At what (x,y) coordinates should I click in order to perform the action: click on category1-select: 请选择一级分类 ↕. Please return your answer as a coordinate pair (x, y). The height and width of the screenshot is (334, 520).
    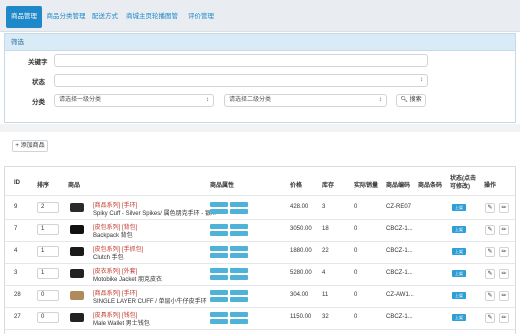
    Looking at the image, I should click on (134, 100).